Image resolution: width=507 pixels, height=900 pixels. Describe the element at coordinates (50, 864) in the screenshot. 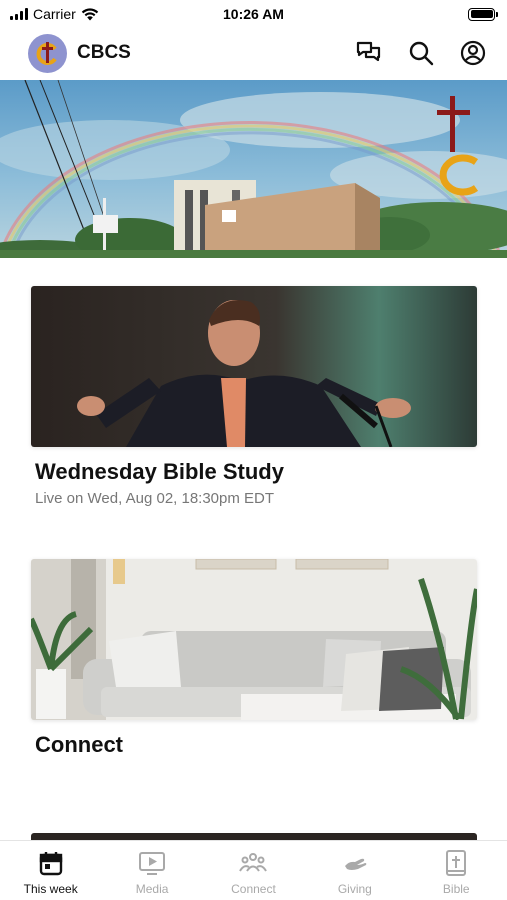

I see `calendar-icon` at that location.